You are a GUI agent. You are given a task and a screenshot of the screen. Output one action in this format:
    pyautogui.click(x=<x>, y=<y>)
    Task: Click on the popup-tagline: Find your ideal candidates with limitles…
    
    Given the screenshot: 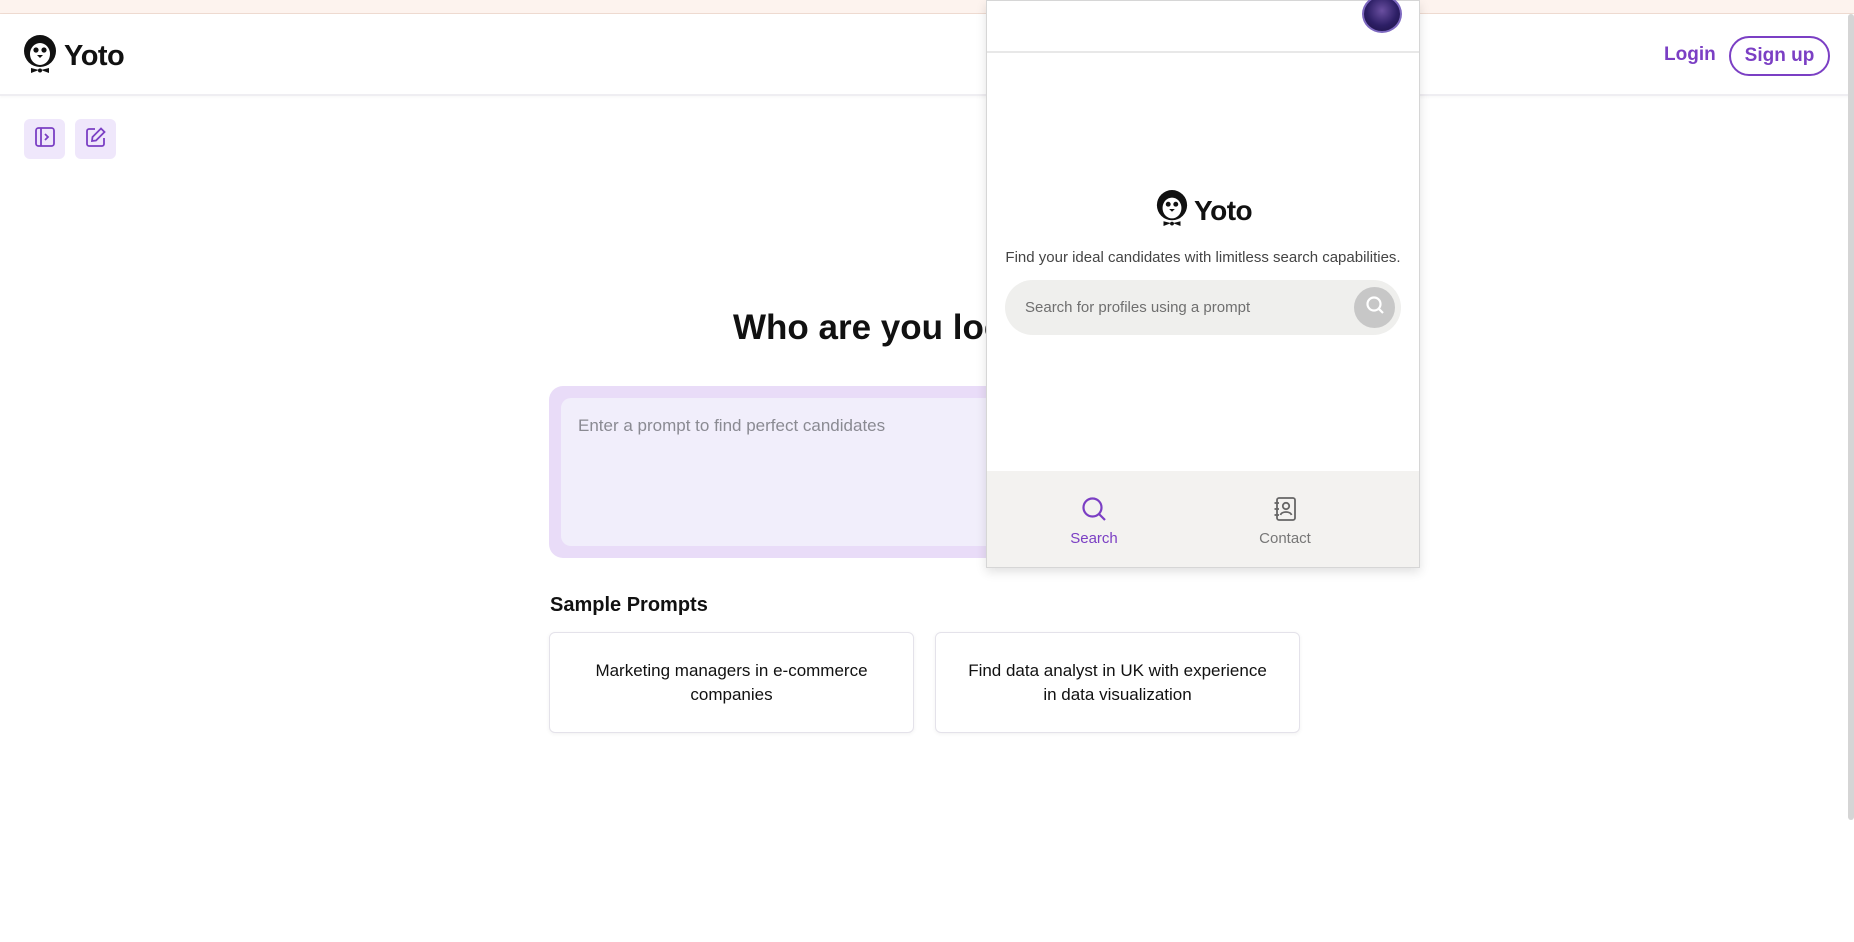 What is the action you would take?
    pyautogui.click(x=1203, y=257)
    